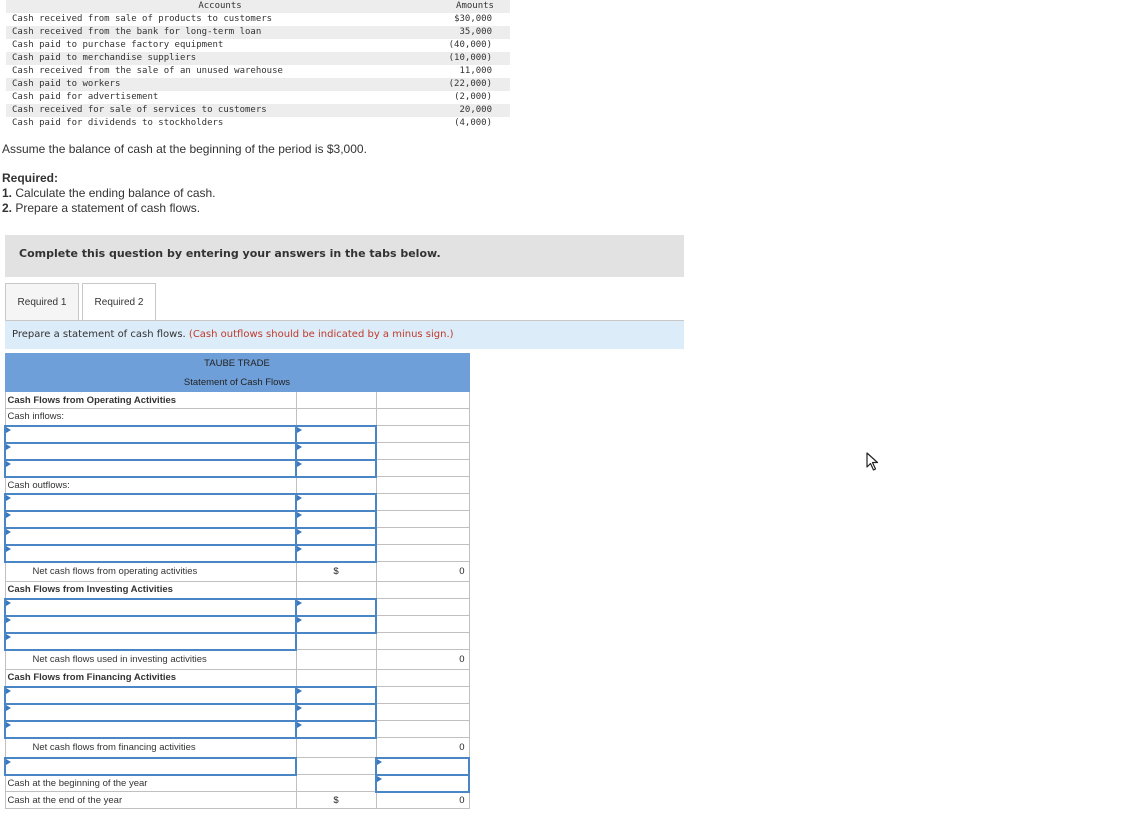 The image size is (1140, 837). I want to click on beginning-cash-label: Cash at the beginning of the year, so click(150, 783).